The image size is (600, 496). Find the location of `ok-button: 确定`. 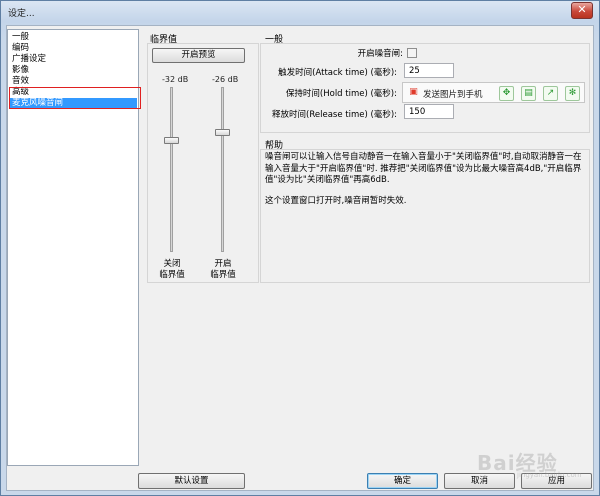

ok-button: 确定 is located at coordinates (402, 481).